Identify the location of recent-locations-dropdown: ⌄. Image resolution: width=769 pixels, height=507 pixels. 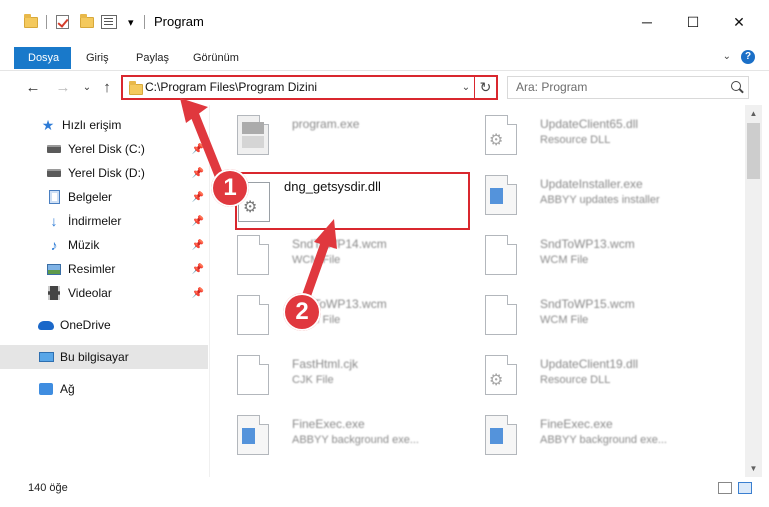
(87, 88).